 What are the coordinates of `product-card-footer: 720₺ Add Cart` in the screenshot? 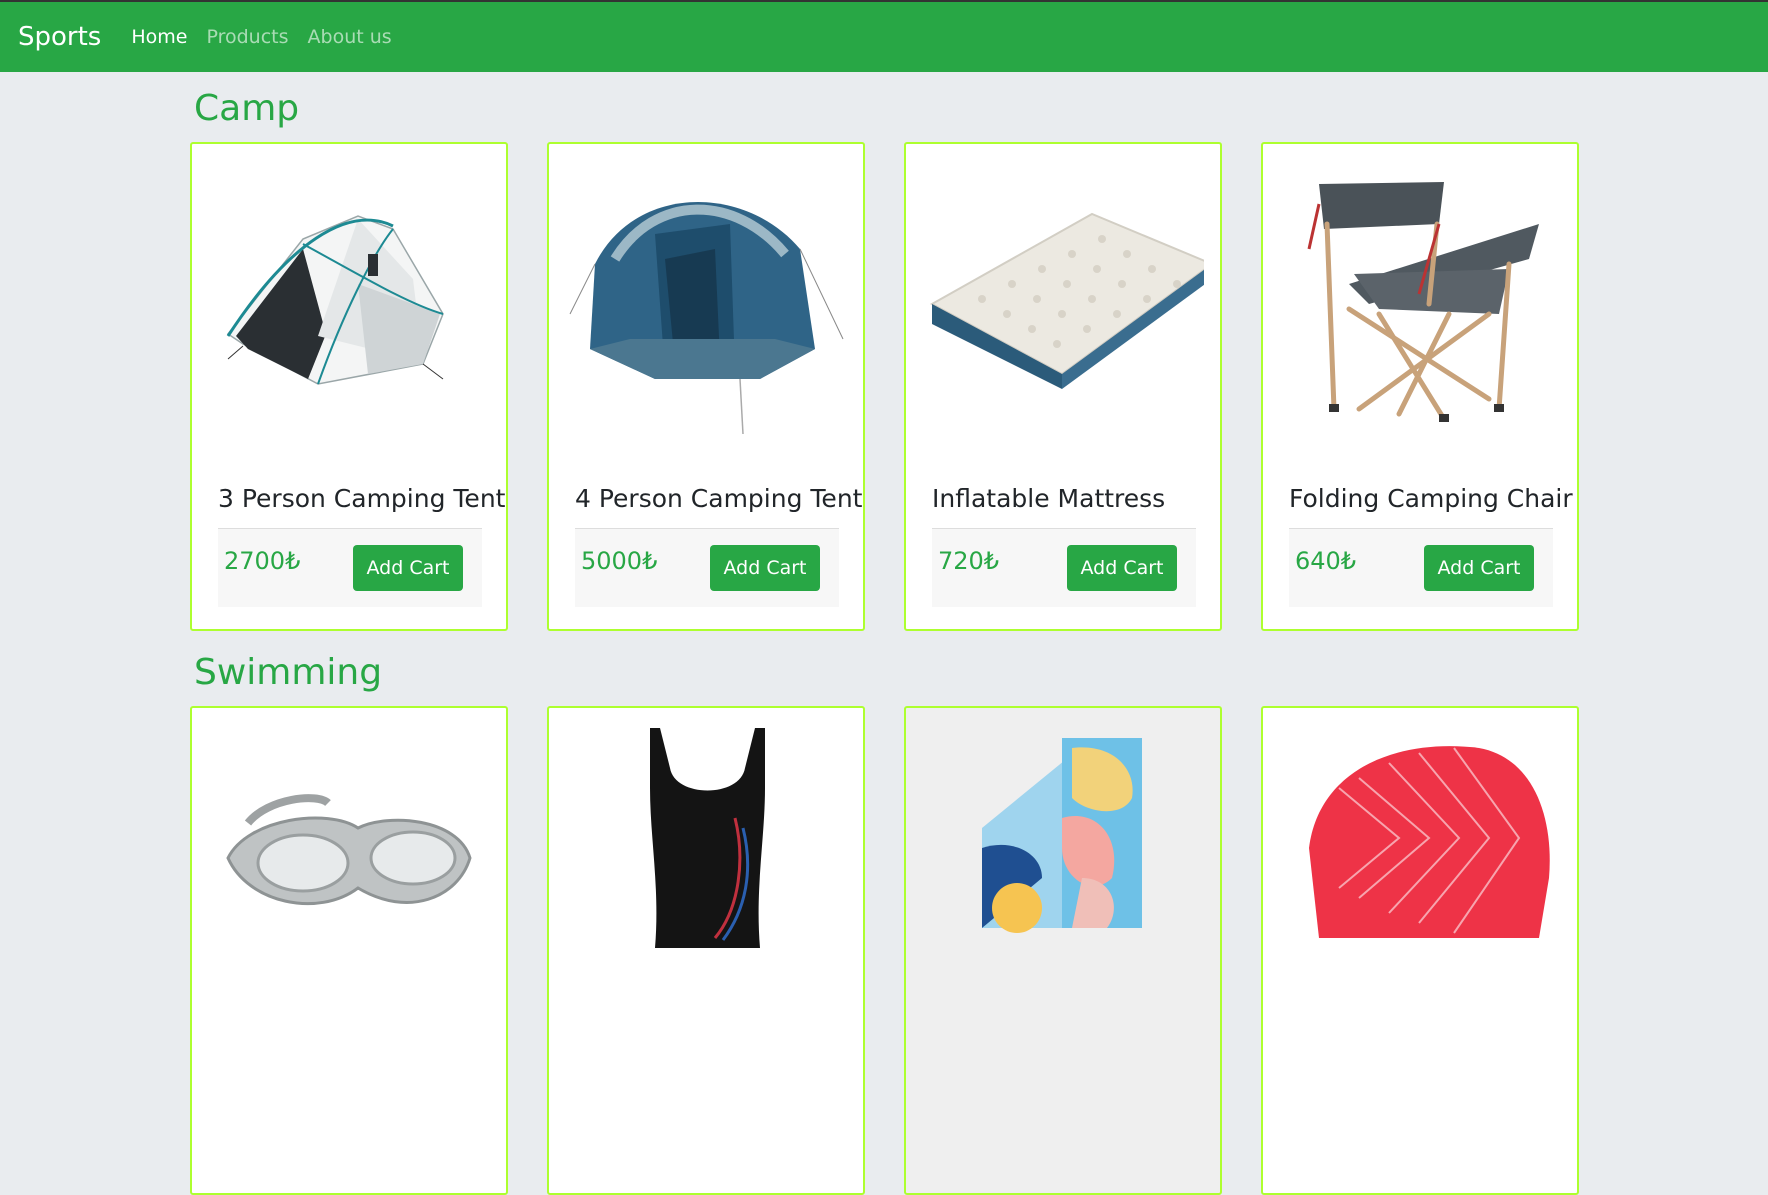 It's located at (1064, 567).